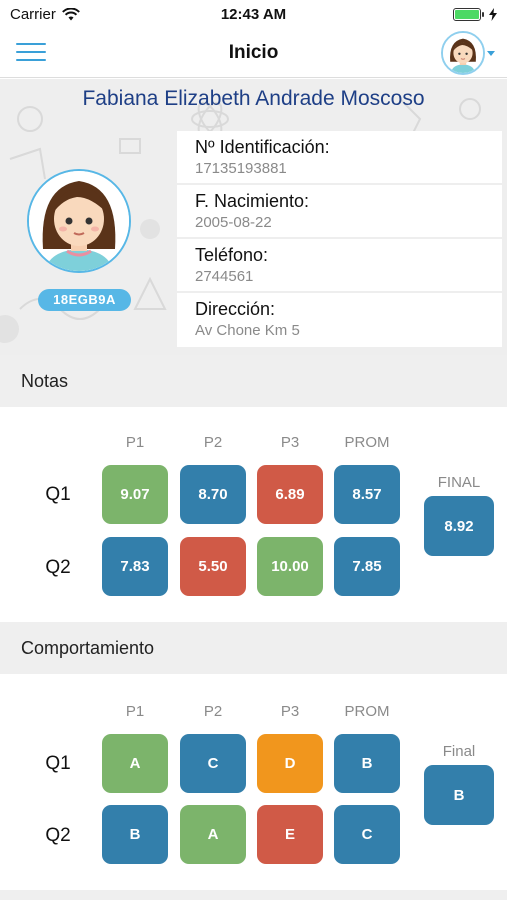  I want to click on info-value: 2005-08-22, so click(233, 222).